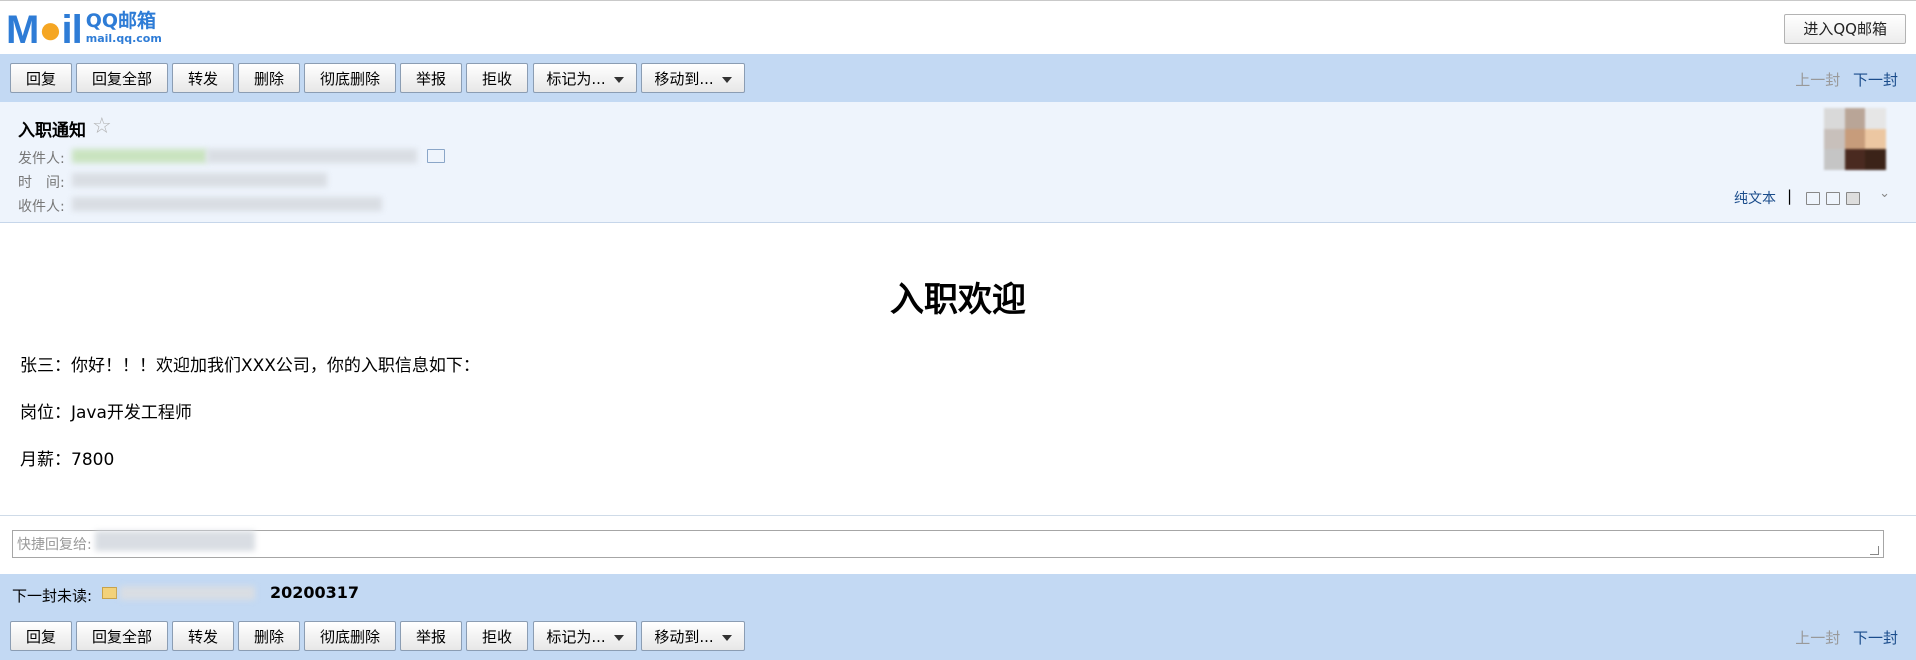  I want to click on print-icon, so click(1853, 198).